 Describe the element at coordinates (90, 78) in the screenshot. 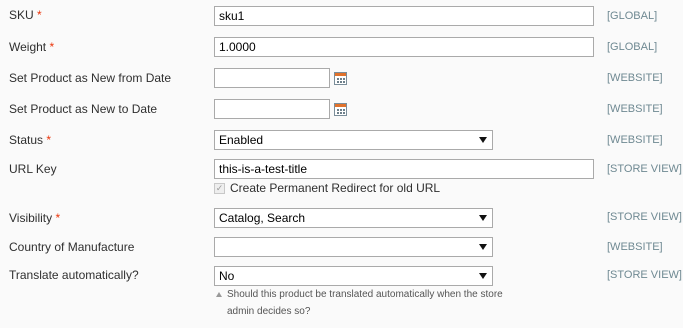

I see `new-from-label: Set Product as New from Date` at that location.